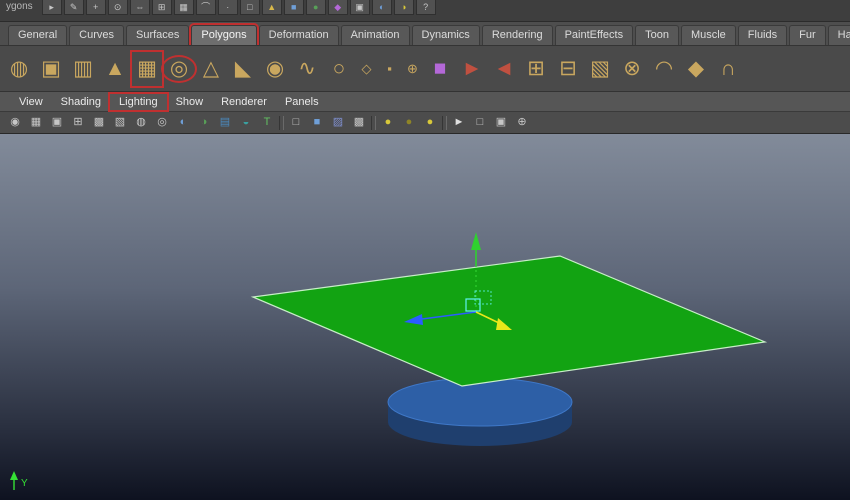  I want to click on paint-effects-icon: ◐, so click(381, 7).